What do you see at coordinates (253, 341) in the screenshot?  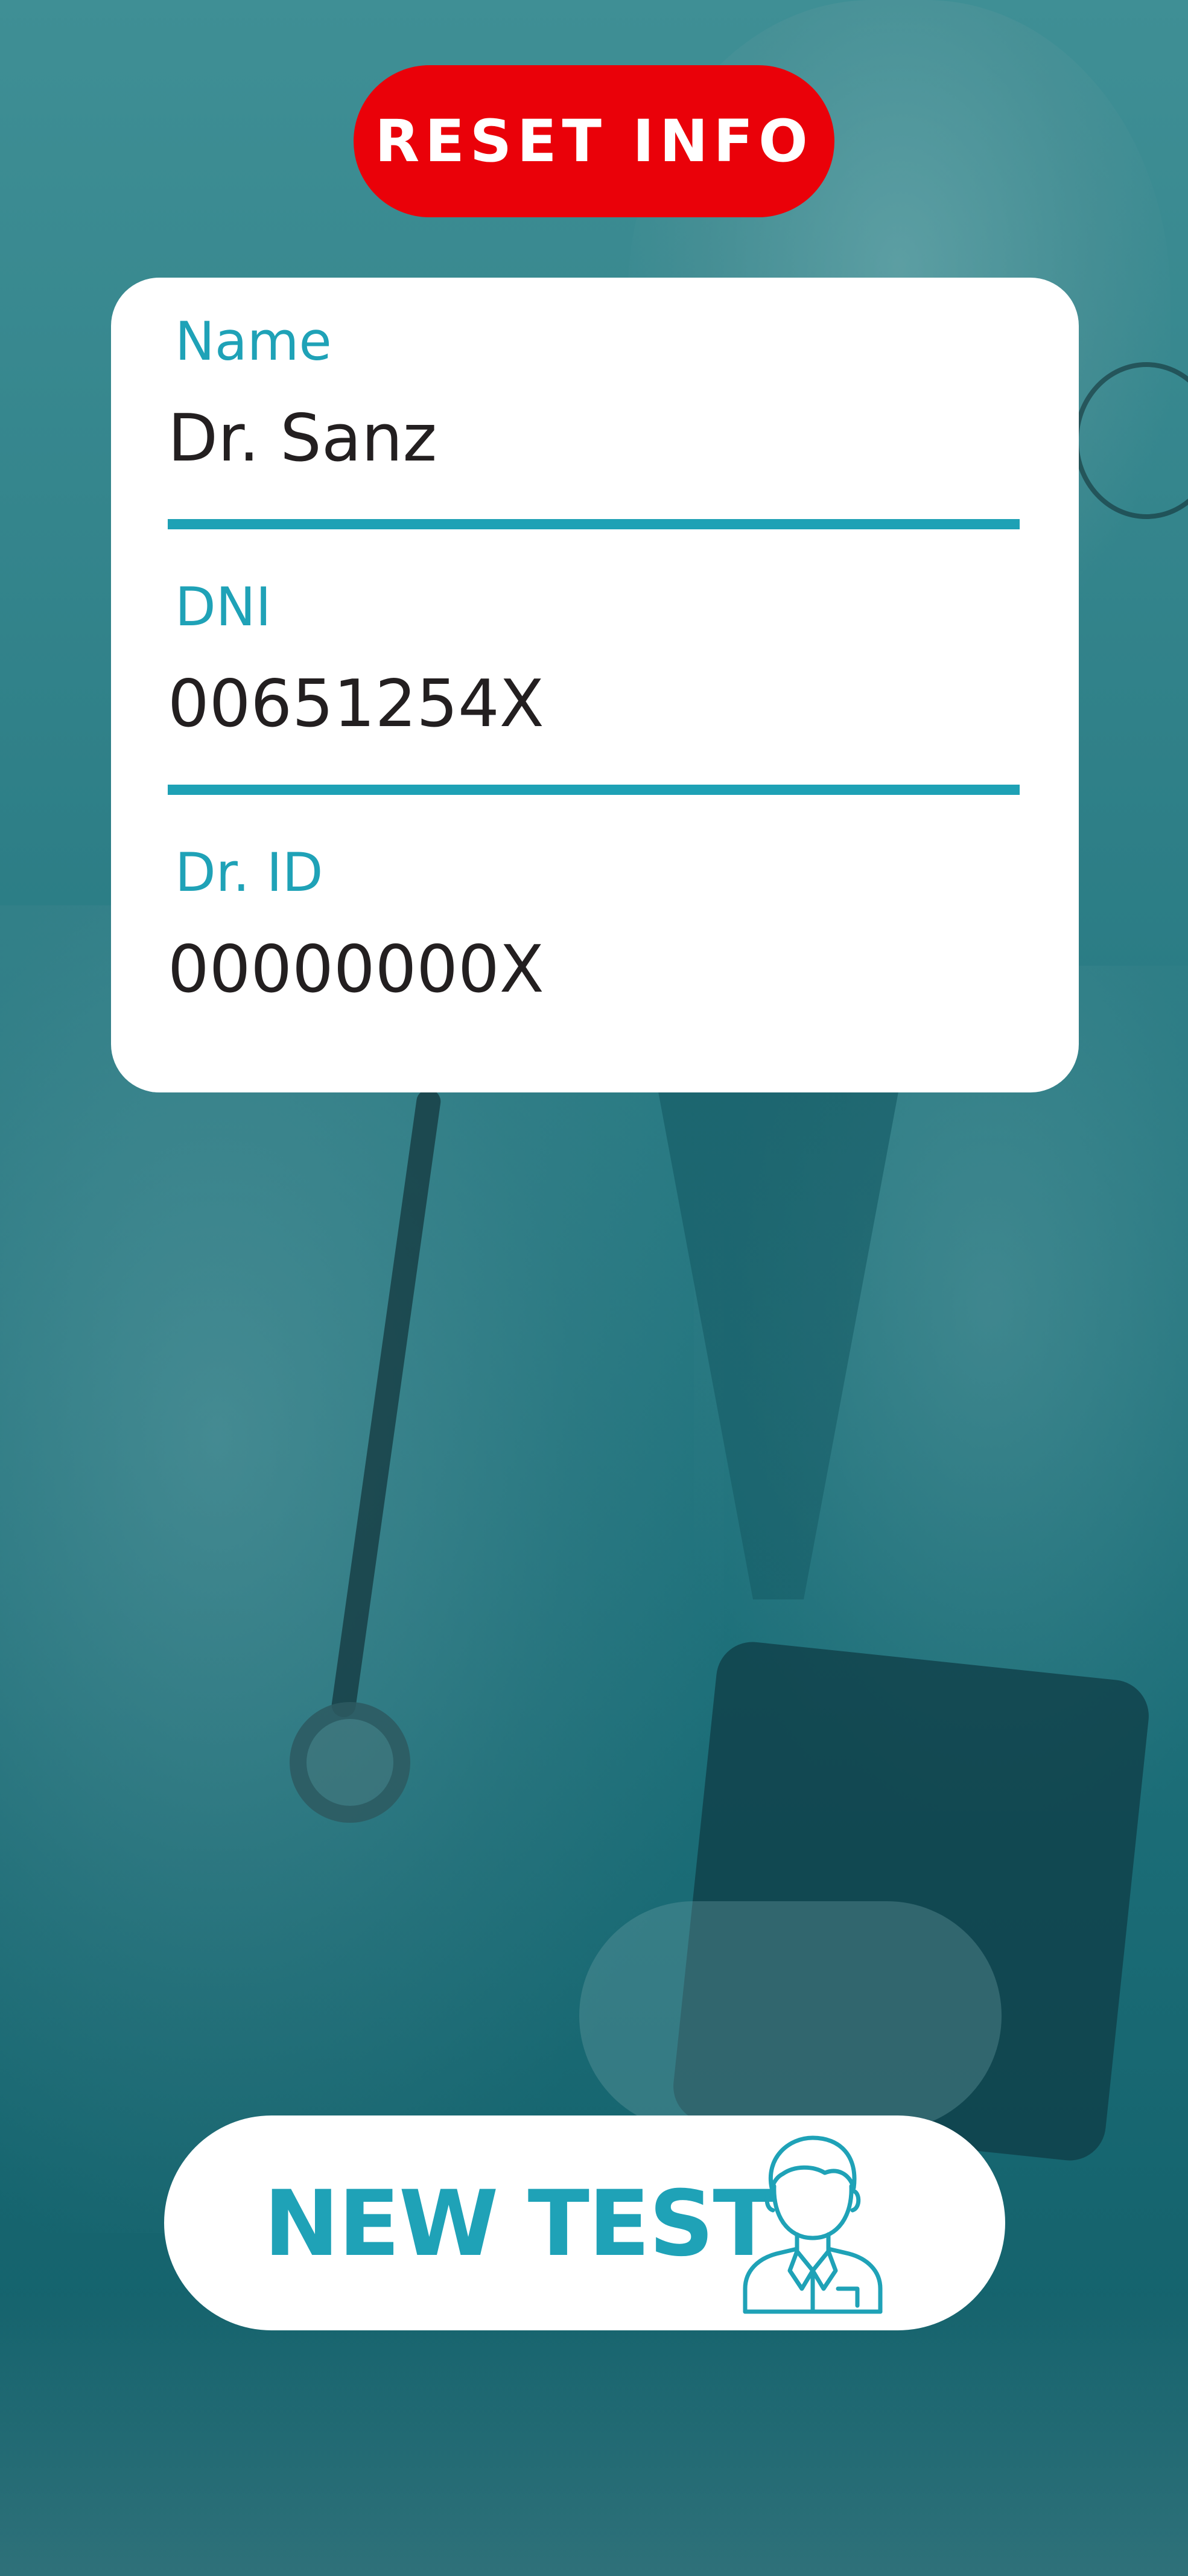 I see `name-label: Name` at bounding box center [253, 341].